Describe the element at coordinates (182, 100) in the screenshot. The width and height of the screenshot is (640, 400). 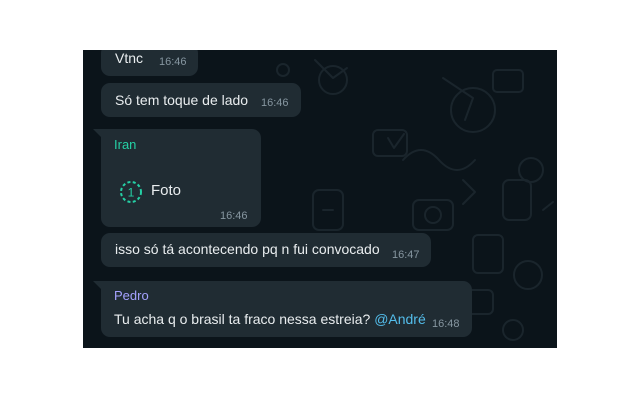
I see `message-text: Só tem toque de lado` at that location.